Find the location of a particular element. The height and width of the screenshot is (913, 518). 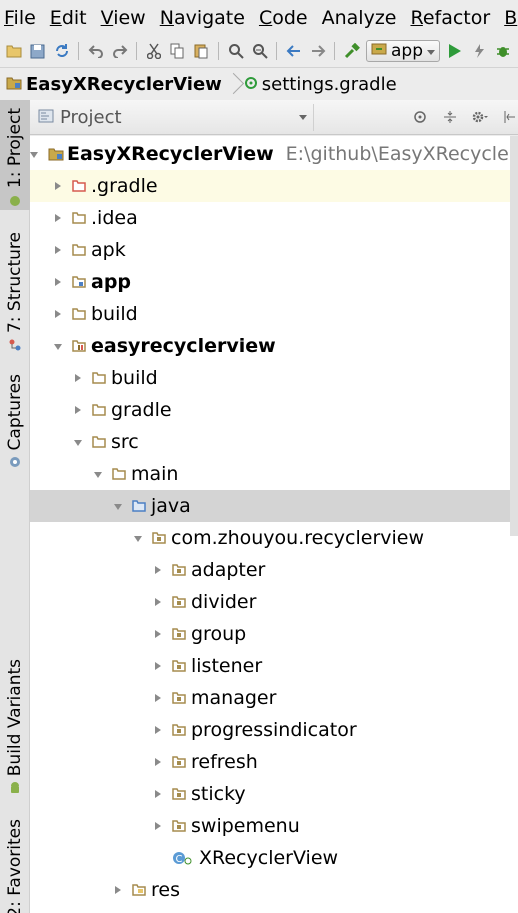

tree-root-path: E:\github\EasyXRecyclerV is located at coordinates (401, 154).